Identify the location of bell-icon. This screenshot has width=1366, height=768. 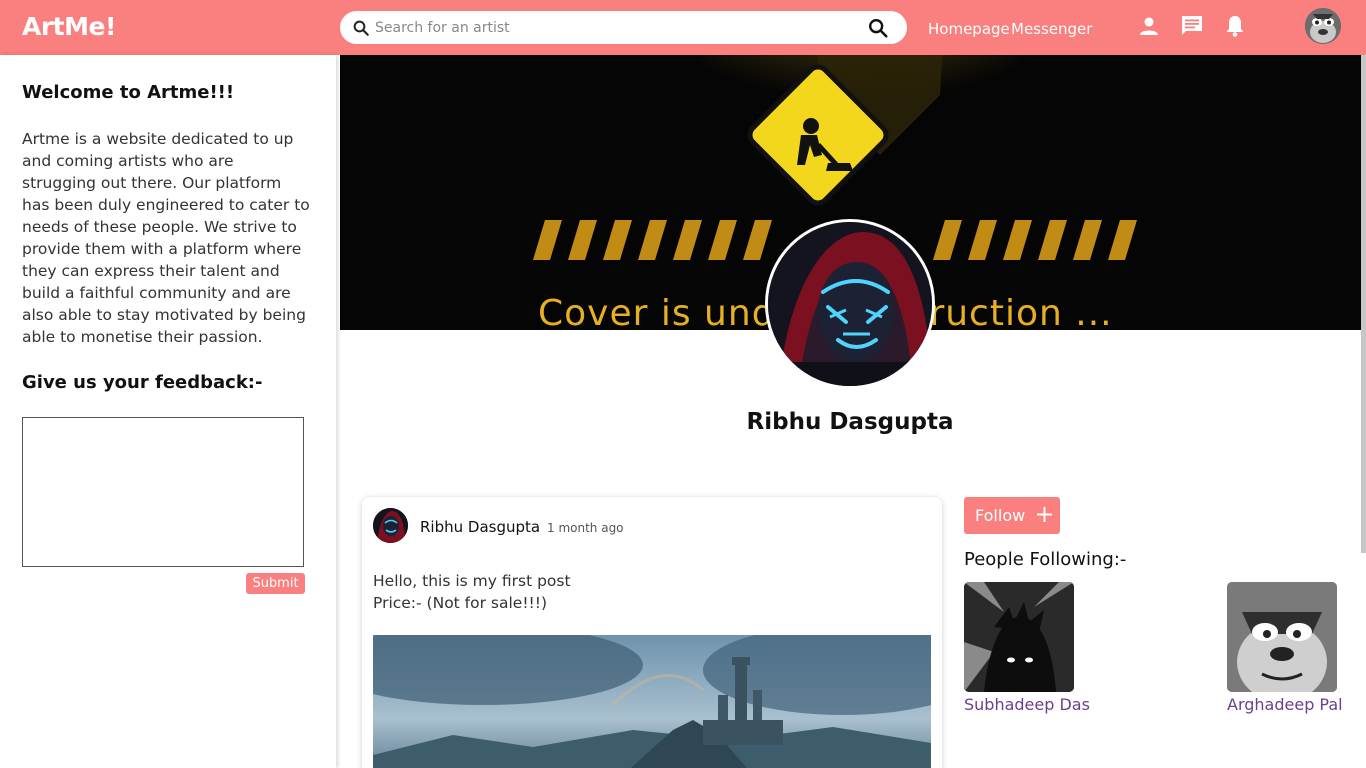
(1235, 26).